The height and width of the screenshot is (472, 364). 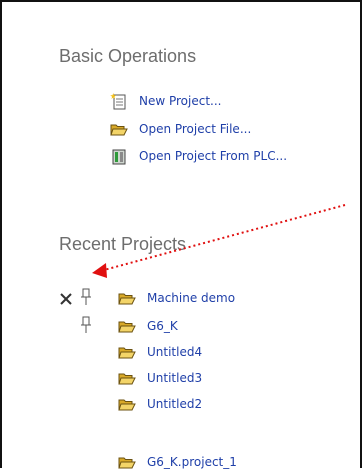 What do you see at coordinates (175, 404) in the screenshot?
I see `recent-project-label: Untitled2` at bounding box center [175, 404].